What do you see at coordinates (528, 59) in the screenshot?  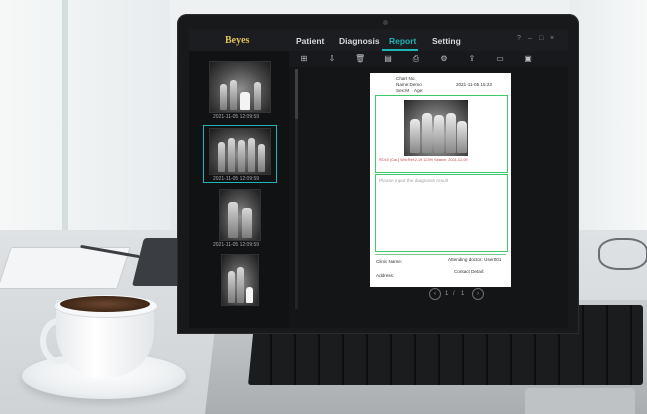 I see `save-icon: ▣` at bounding box center [528, 59].